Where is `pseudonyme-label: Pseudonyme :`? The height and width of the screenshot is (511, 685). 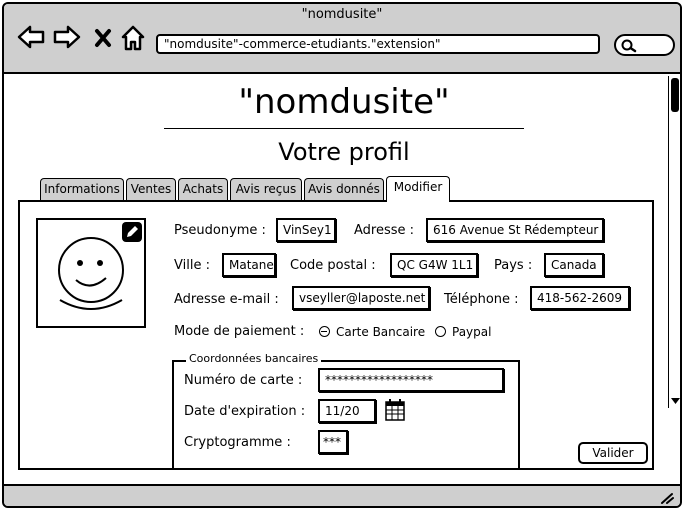 pseudonyme-label: Pseudonyme : is located at coordinates (220, 230).